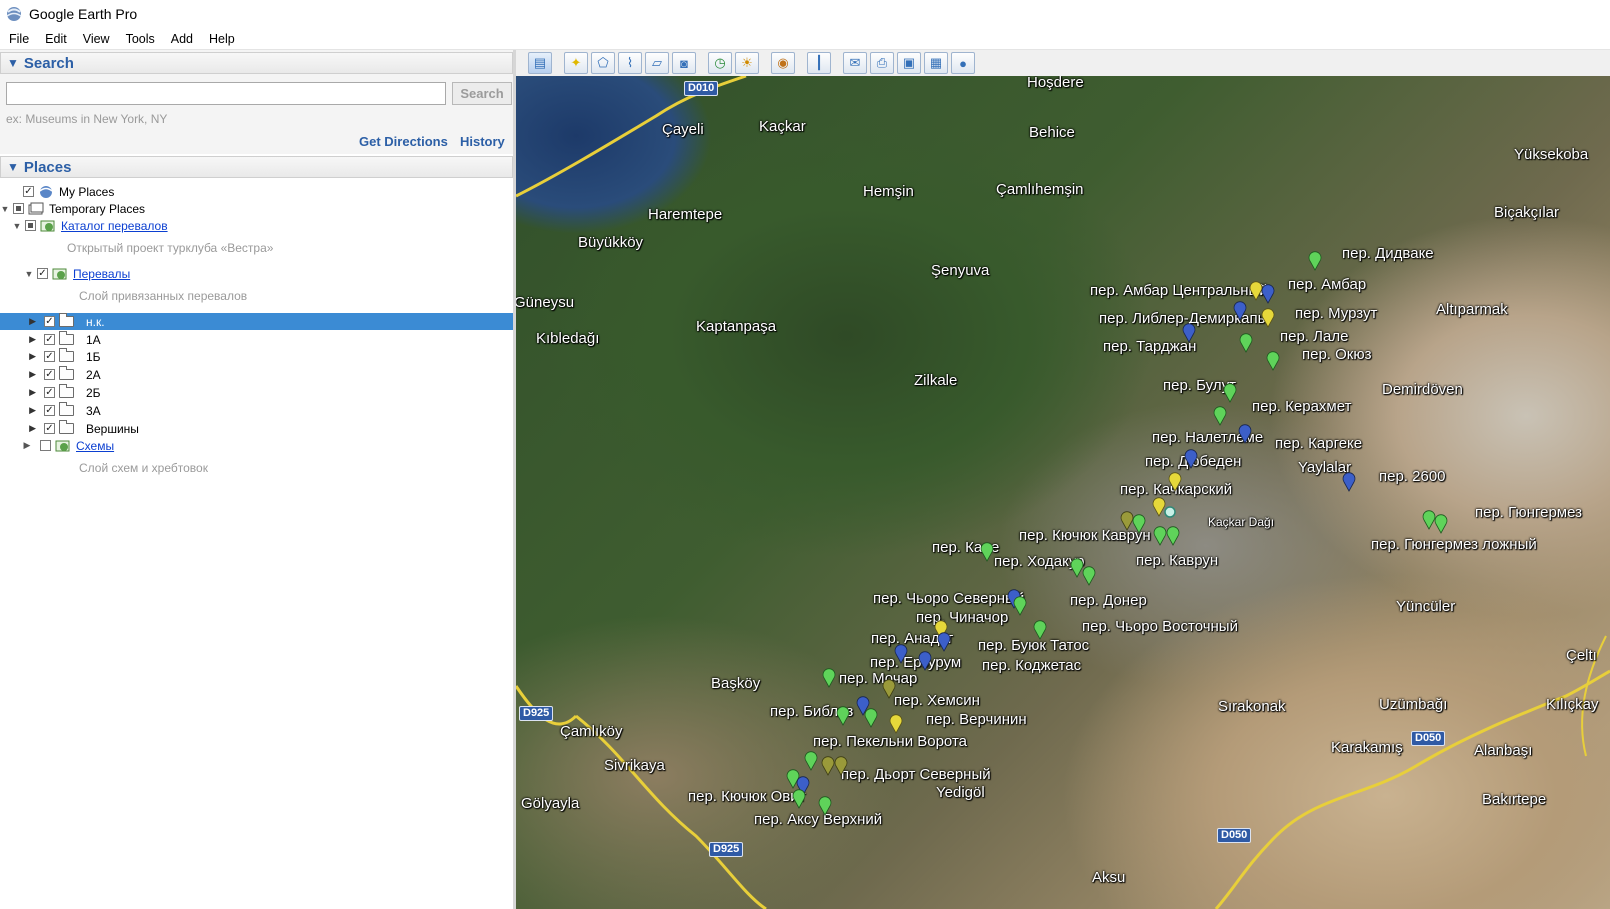 Image resolution: width=1610 pixels, height=909 pixels. What do you see at coordinates (1108, 600) in the screenshot?
I see `pass-label: пер. Донер` at bounding box center [1108, 600].